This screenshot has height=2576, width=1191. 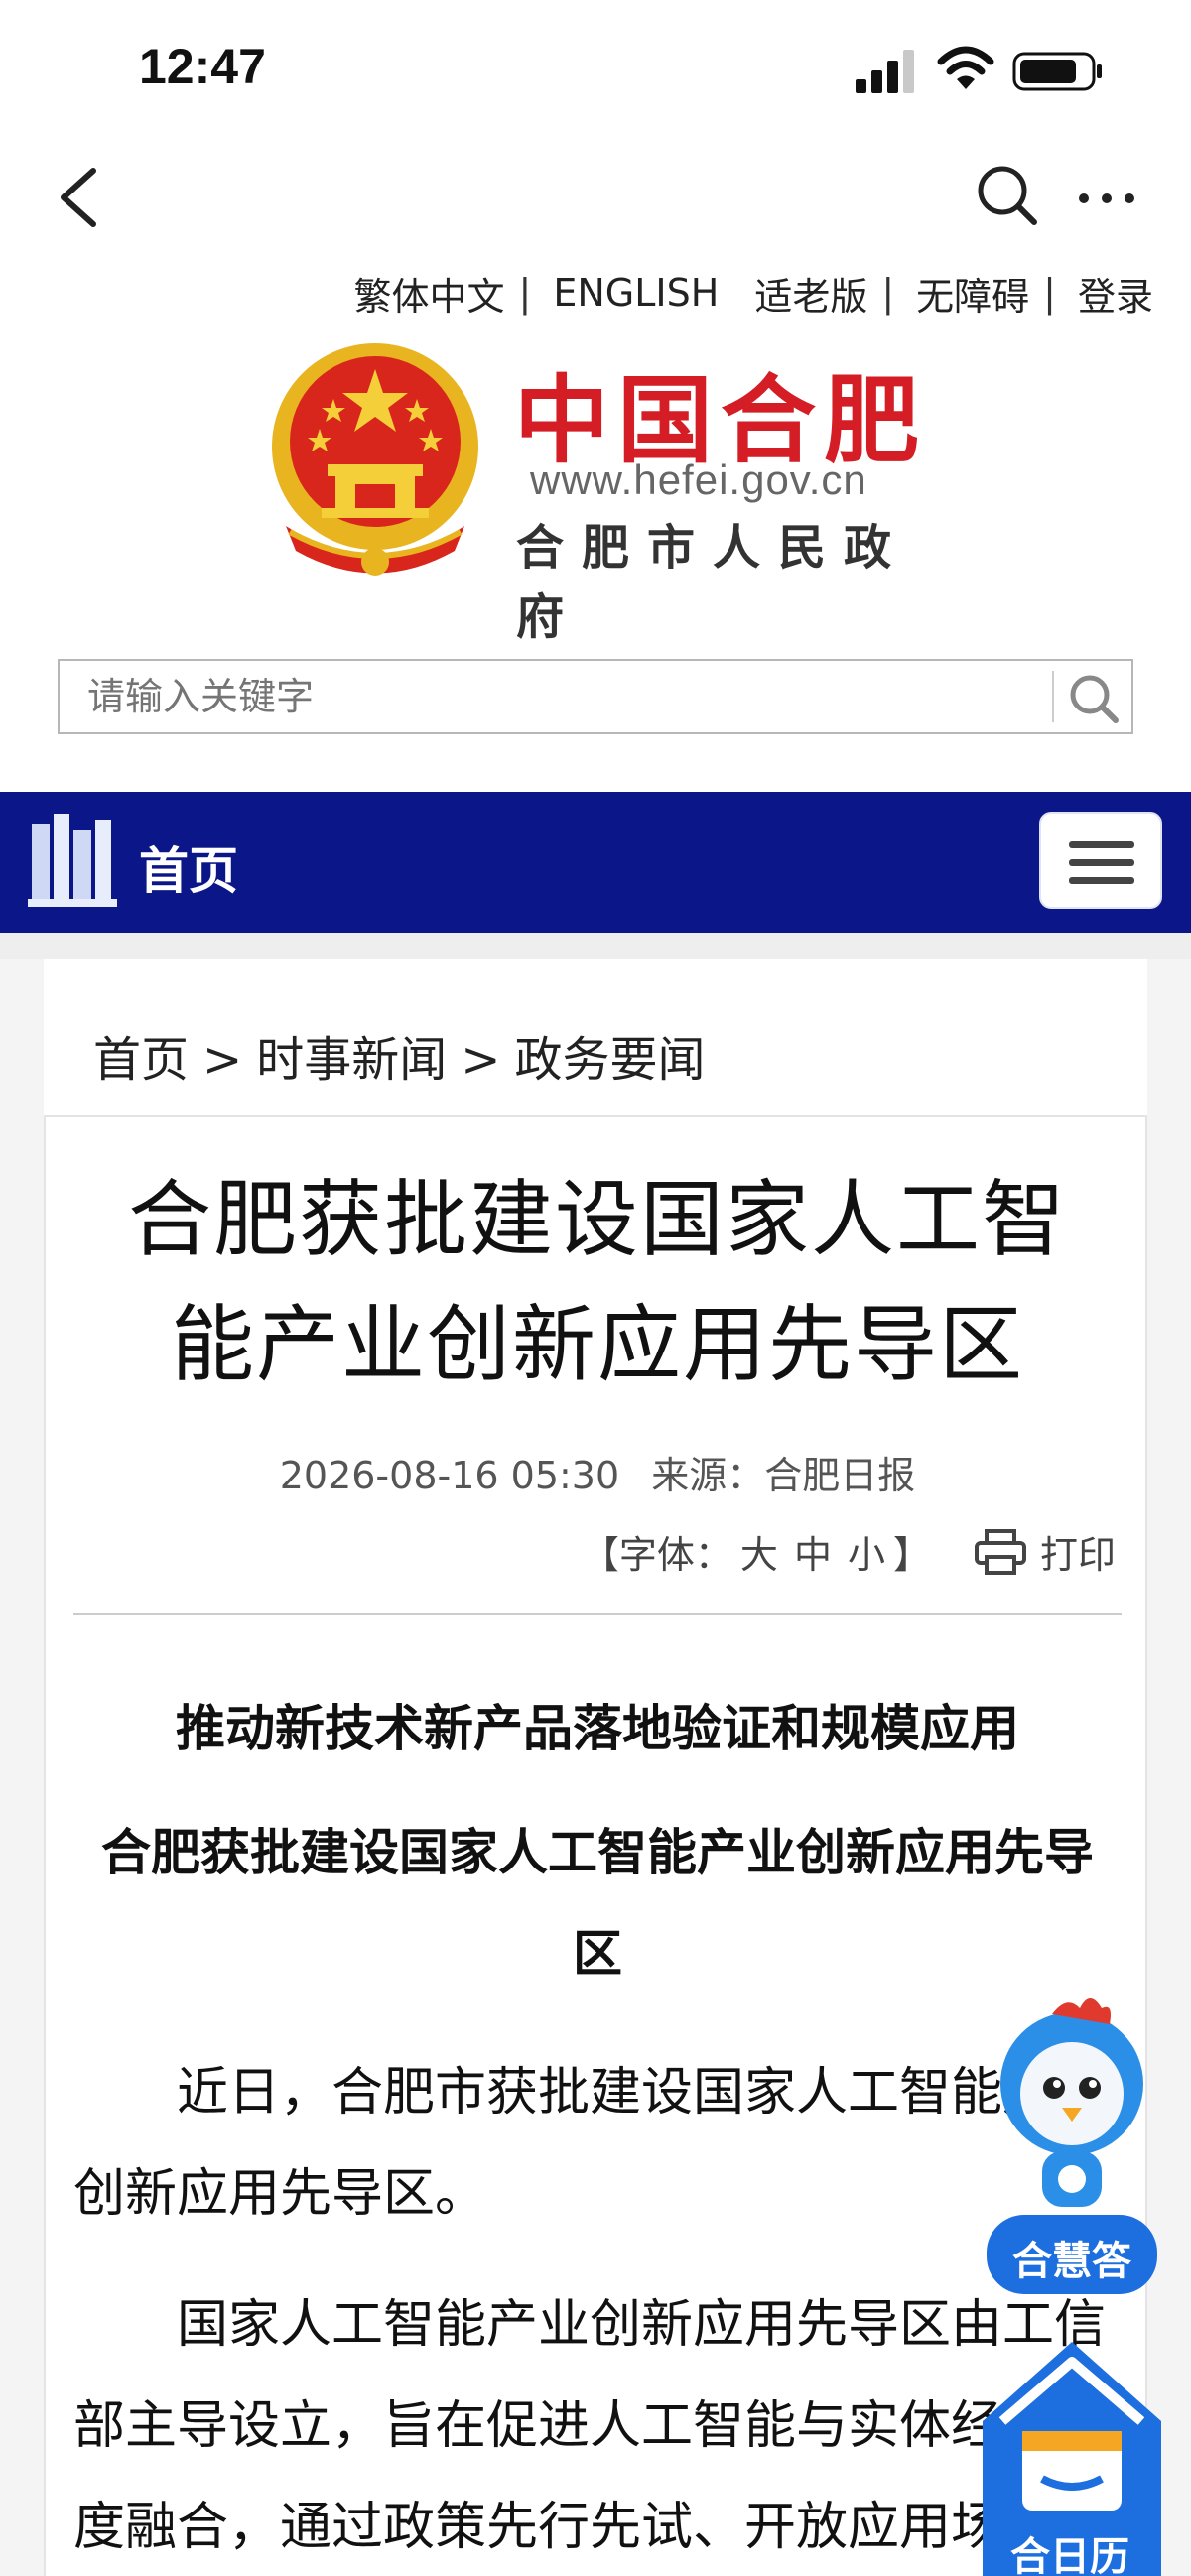 What do you see at coordinates (885, 72) in the screenshot?
I see `cellular-signal-icon` at bounding box center [885, 72].